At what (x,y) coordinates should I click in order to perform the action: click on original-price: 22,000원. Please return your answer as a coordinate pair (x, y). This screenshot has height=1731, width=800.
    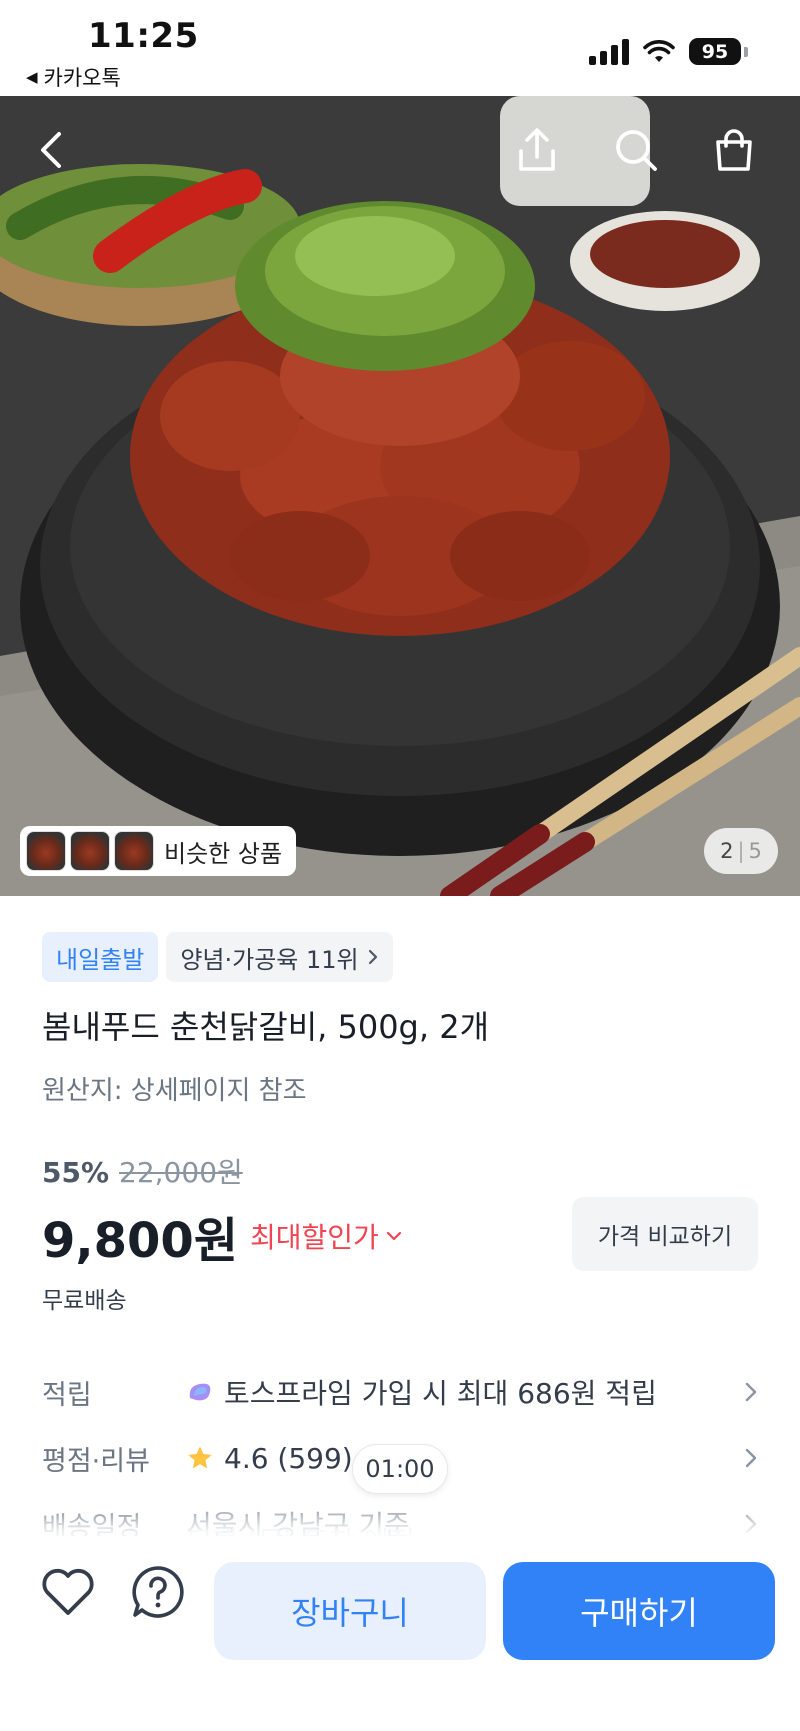
    Looking at the image, I should click on (181, 1172).